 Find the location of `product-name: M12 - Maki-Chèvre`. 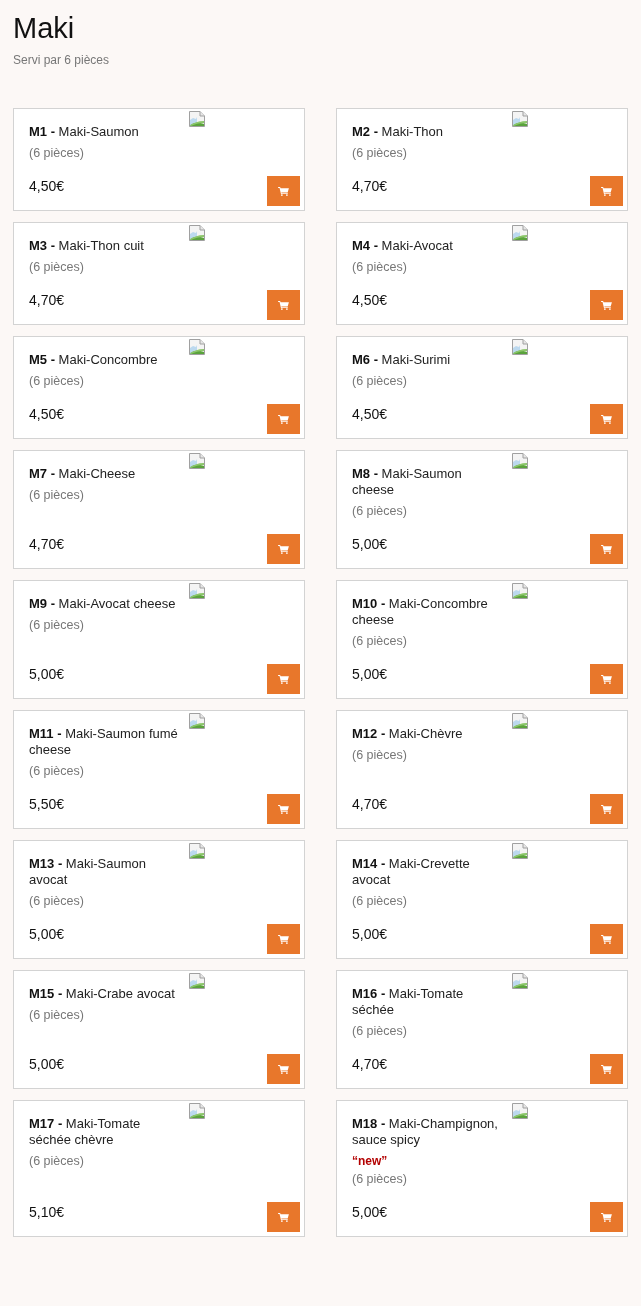

product-name: M12 - Maki-Chèvre is located at coordinates (408, 734).